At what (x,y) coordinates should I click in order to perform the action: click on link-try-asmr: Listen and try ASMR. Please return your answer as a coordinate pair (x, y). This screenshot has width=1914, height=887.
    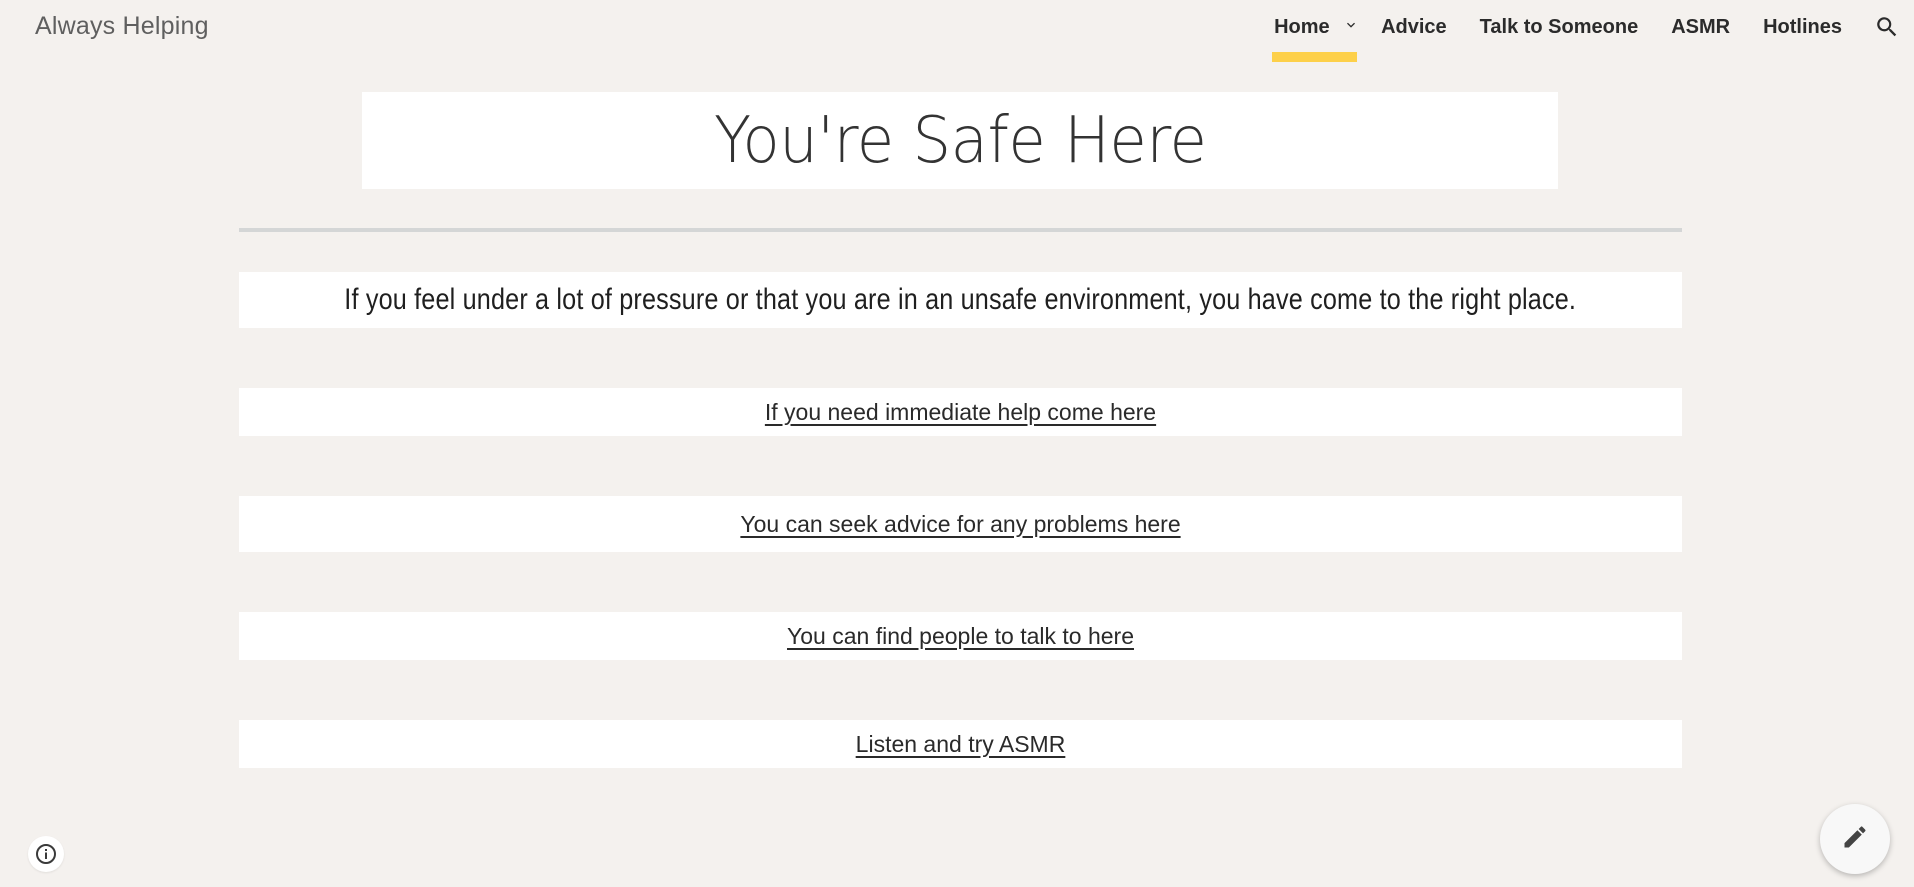
    Looking at the image, I should click on (961, 744).